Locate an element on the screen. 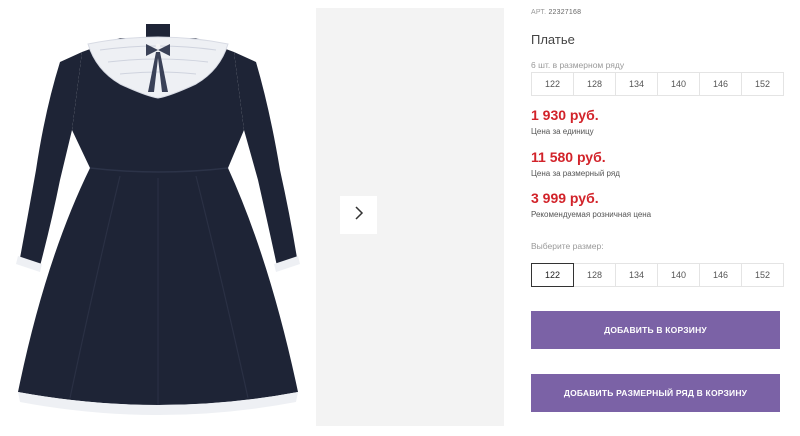  article-number: АРТ. 22327168 is located at coordinates (556, 12).